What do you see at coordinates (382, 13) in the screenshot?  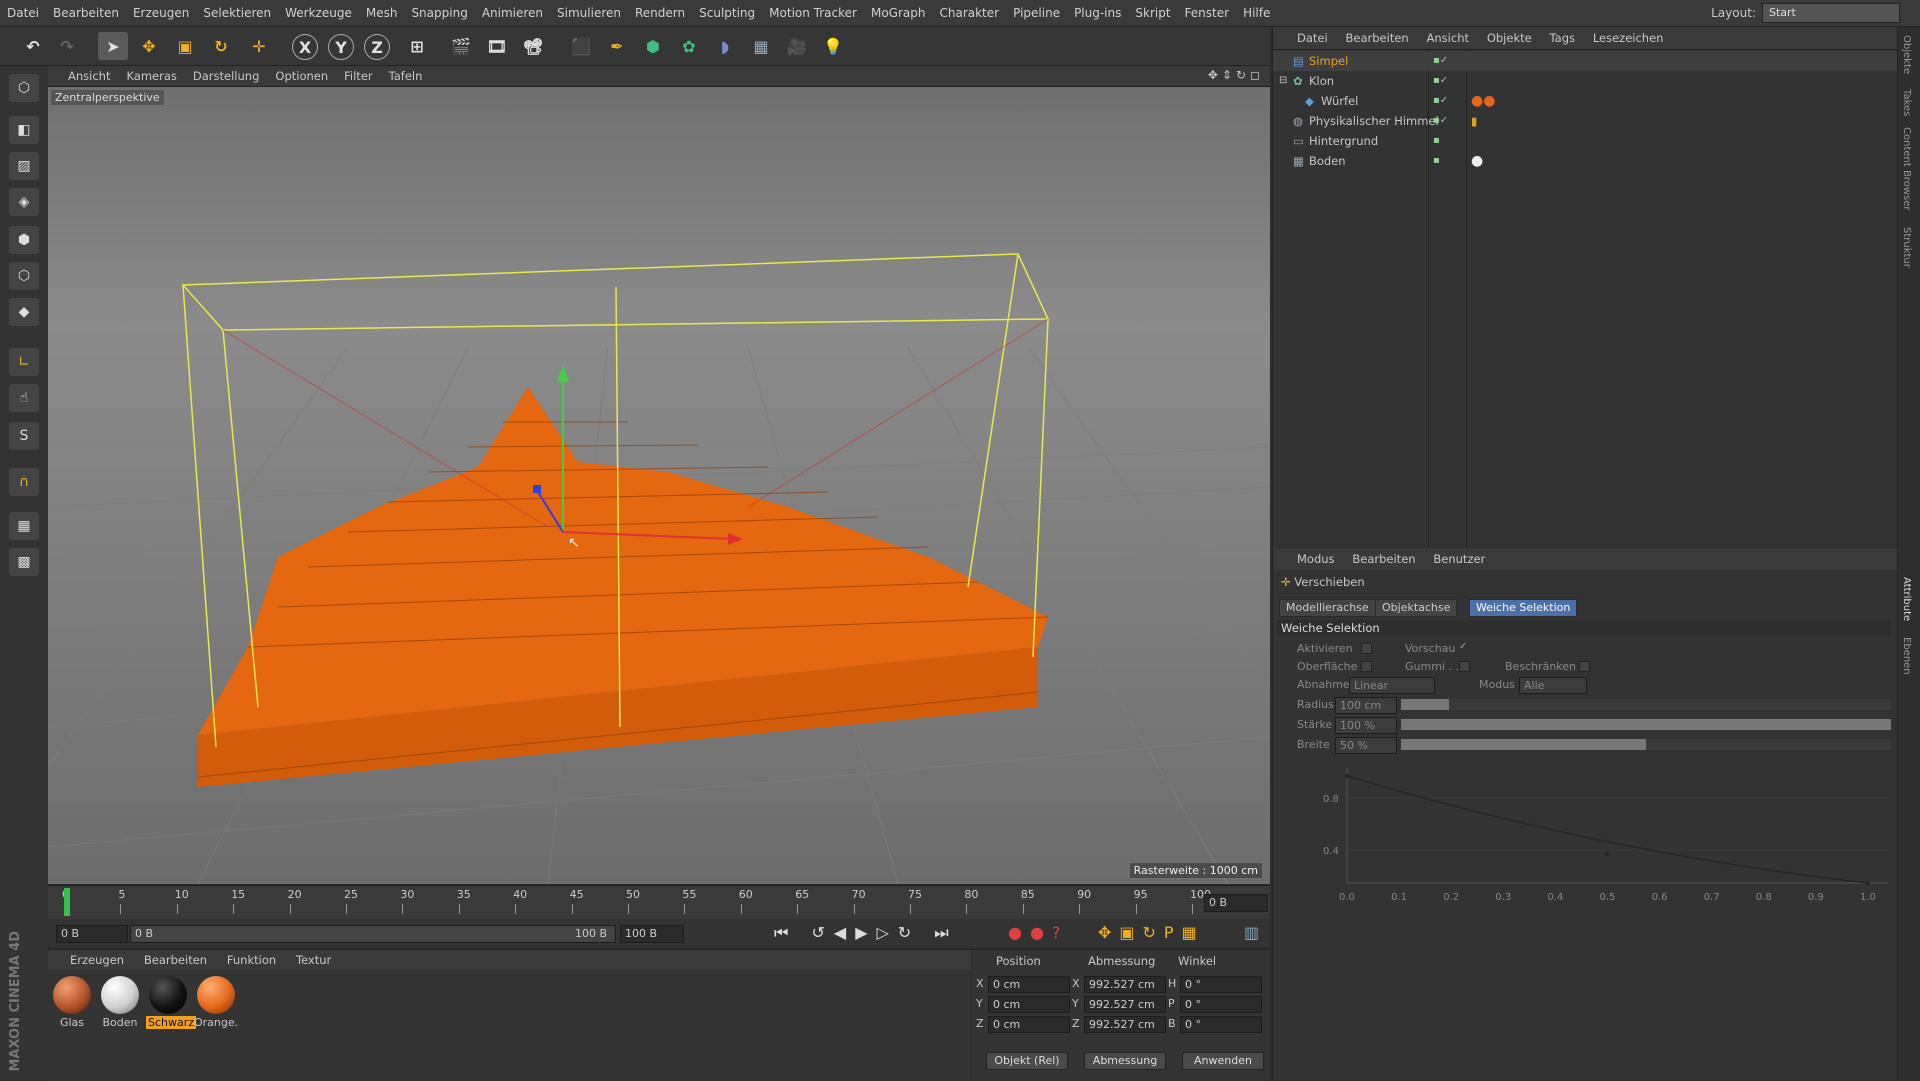 I see `menu-item: Mesh` at bounding box center [382, 13].